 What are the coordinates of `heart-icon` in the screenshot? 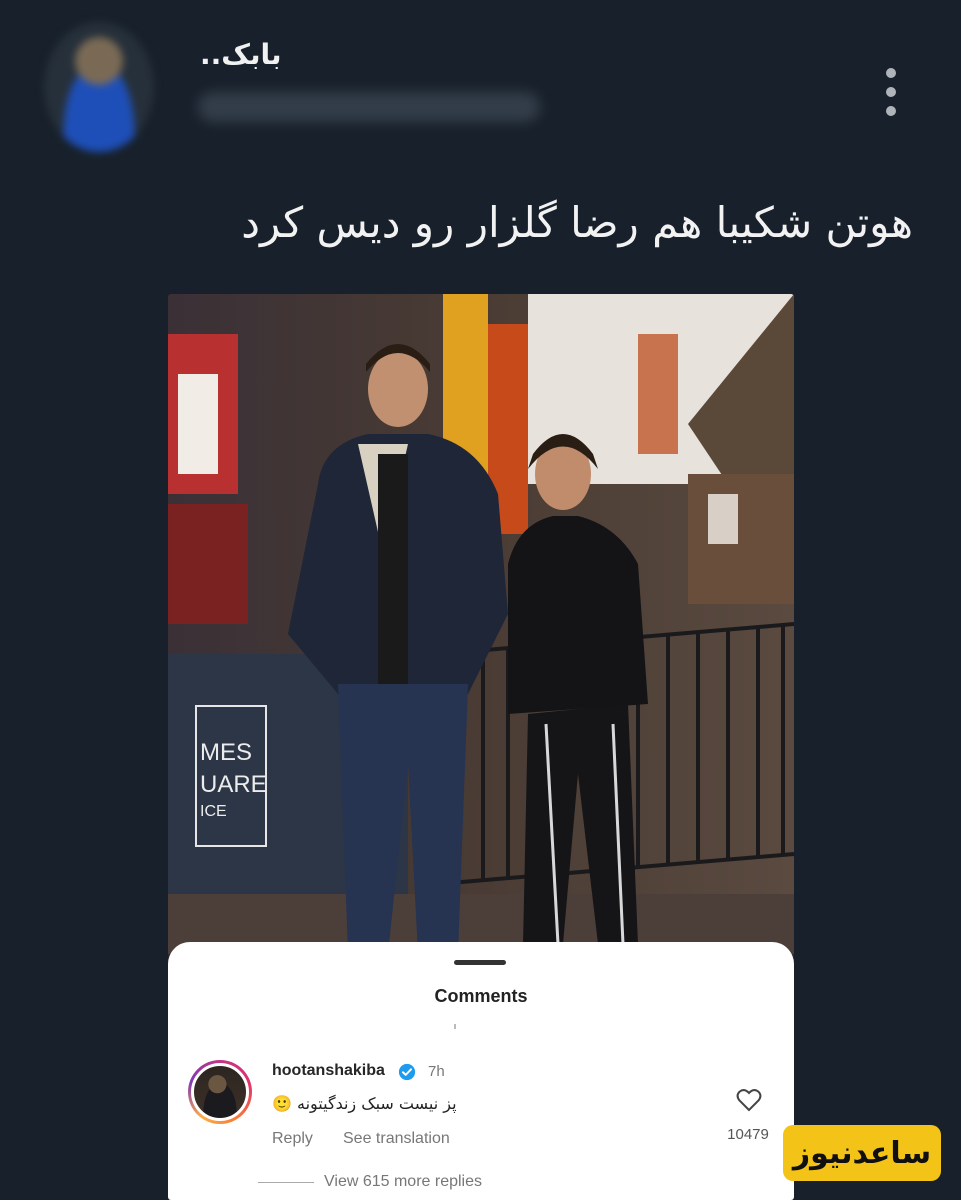 It's located at (749, 1100).